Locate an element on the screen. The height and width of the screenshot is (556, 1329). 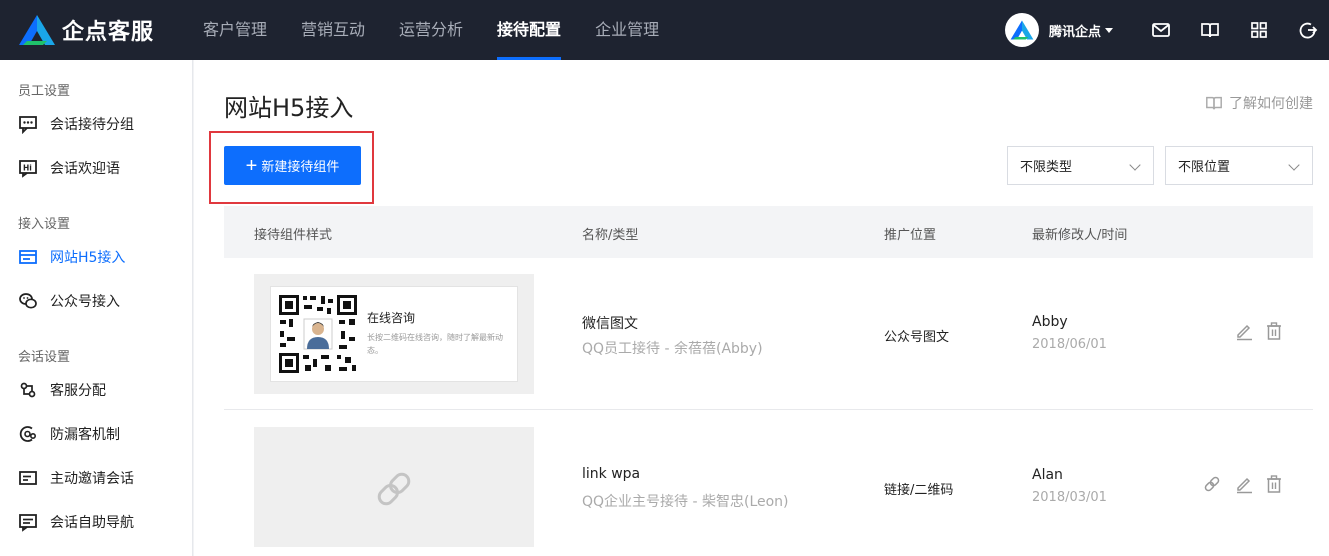
nav-operations-analysis: 运营分析 is located at coordinates (431, 30).